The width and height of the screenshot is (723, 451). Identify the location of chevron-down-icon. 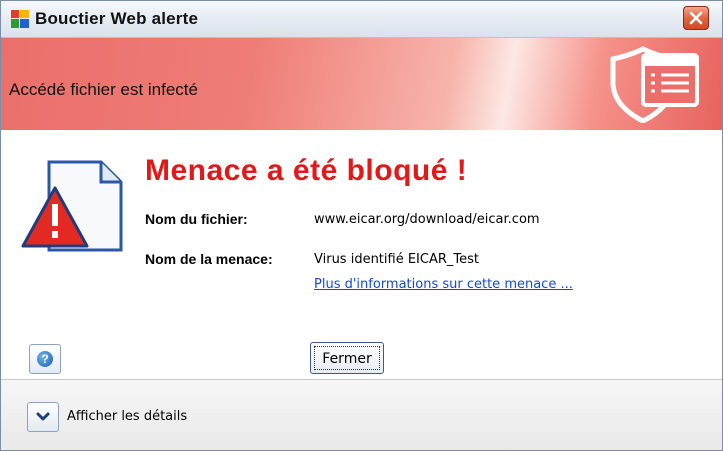
(43, 416).